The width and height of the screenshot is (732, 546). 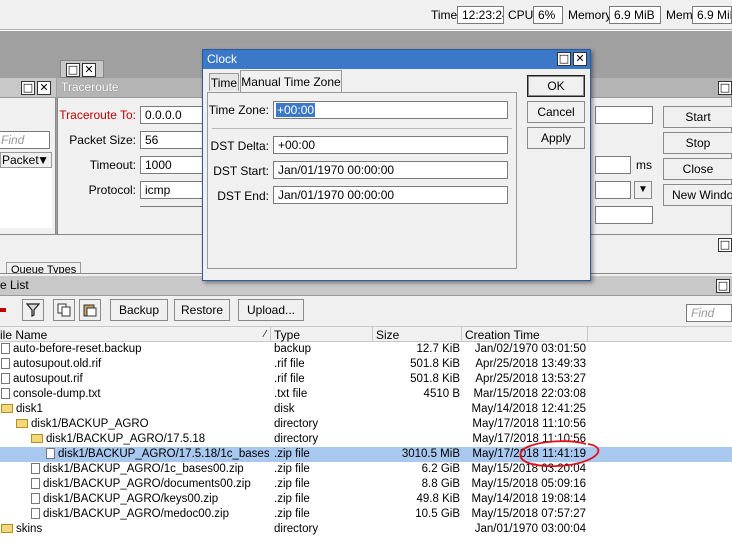 I want to click on copy-icon, so click(x=64, y=310).